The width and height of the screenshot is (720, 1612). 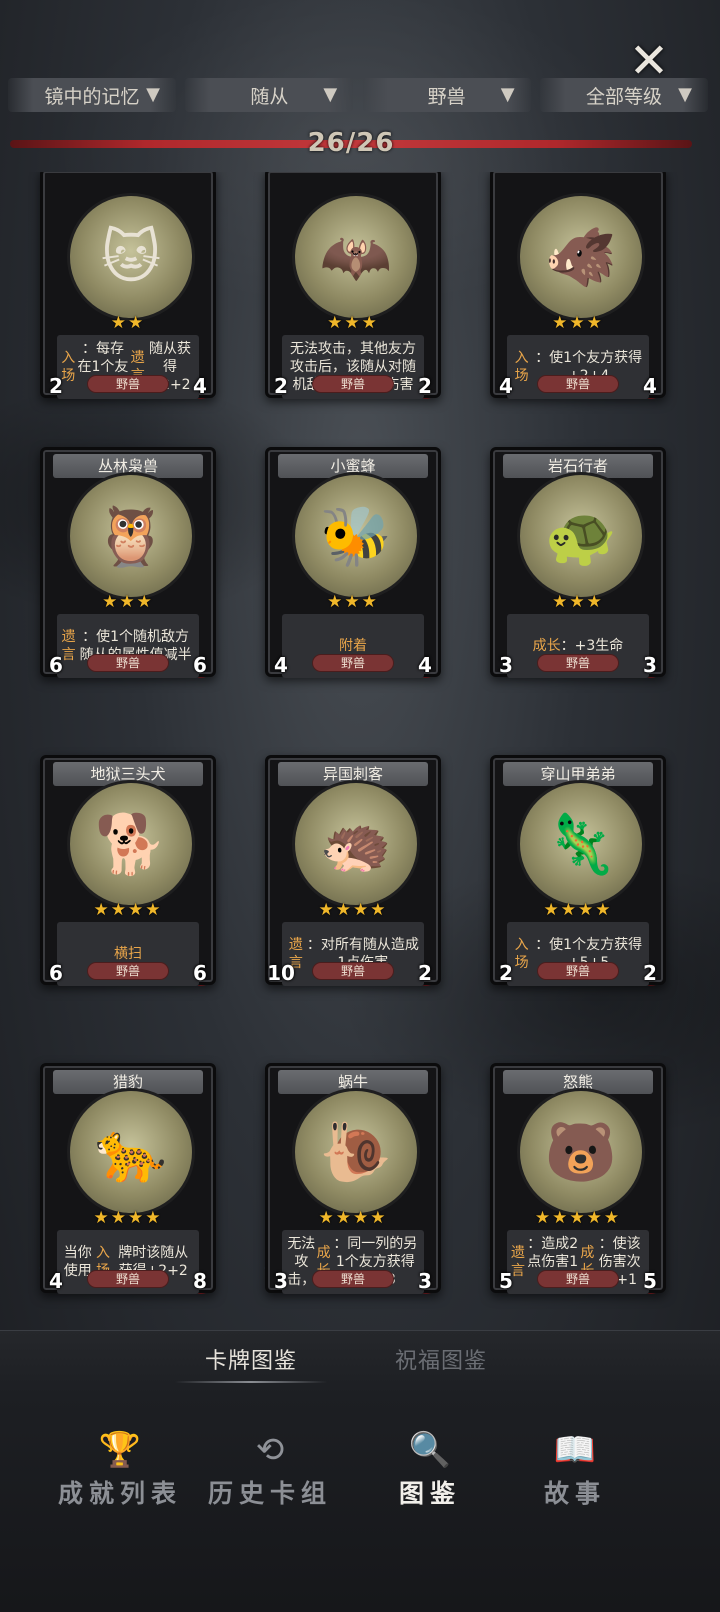 I want to click on card-portrait: 🐗, so click(x=581, y=257).